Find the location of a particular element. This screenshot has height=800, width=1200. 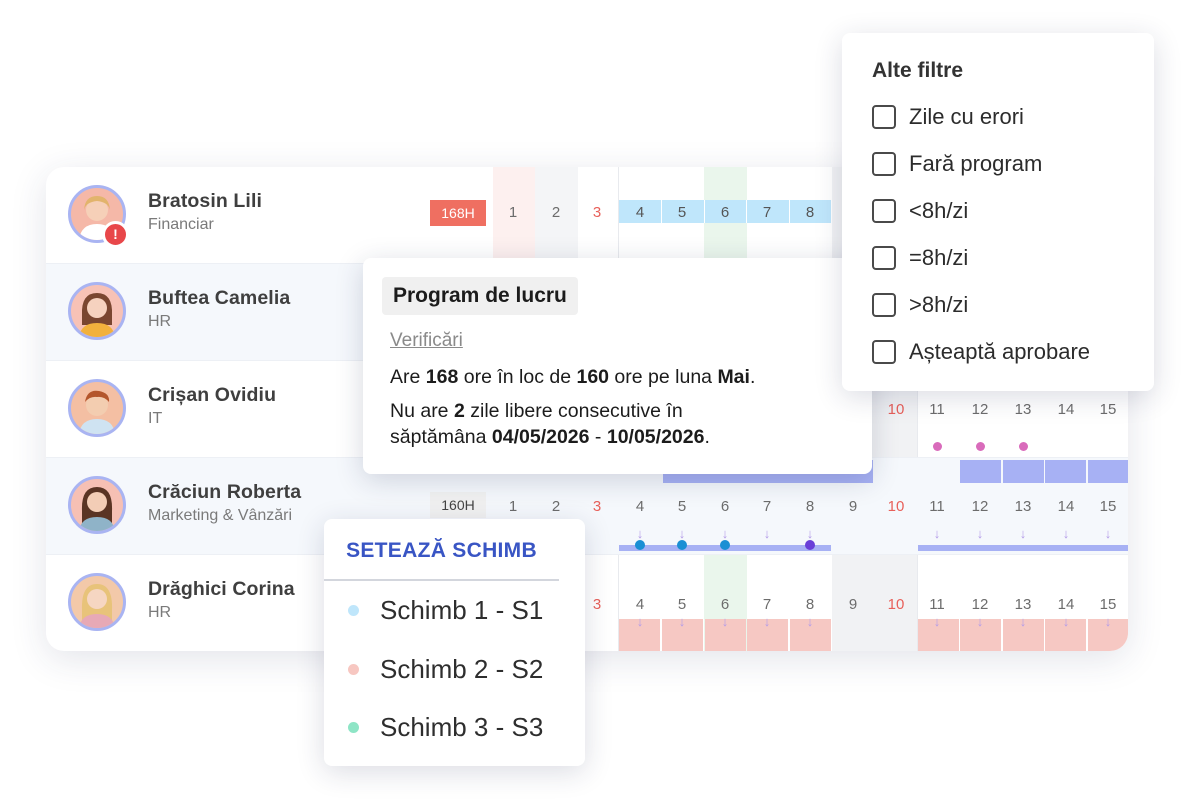

set-shift-title: SETEAZĂ SCHIMB is located at coordinates (441, 550).